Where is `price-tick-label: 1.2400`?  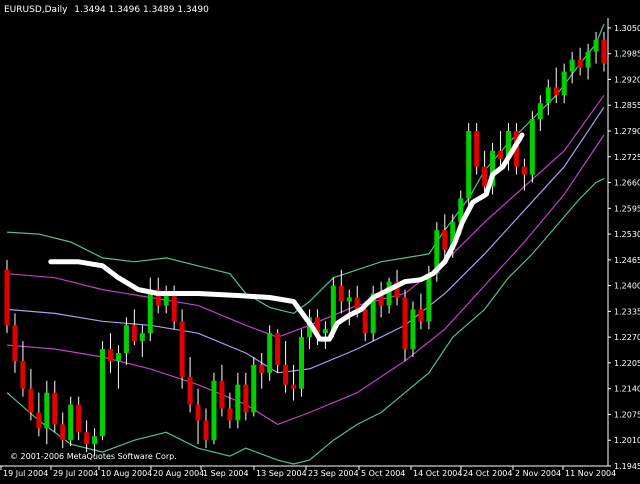 price-tick-label: 1.2400 is located at coordinates (627, 286).